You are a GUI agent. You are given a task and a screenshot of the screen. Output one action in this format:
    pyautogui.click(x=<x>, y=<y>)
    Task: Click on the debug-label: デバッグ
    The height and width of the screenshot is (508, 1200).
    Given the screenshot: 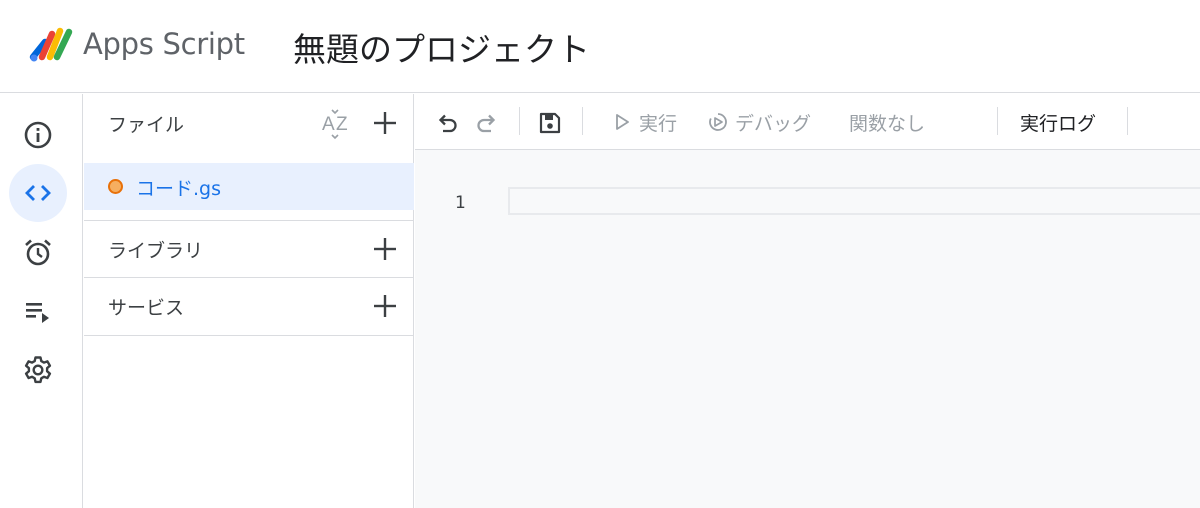 What is the action you would take?
    pyautogui.click(x=773, y=123)
    